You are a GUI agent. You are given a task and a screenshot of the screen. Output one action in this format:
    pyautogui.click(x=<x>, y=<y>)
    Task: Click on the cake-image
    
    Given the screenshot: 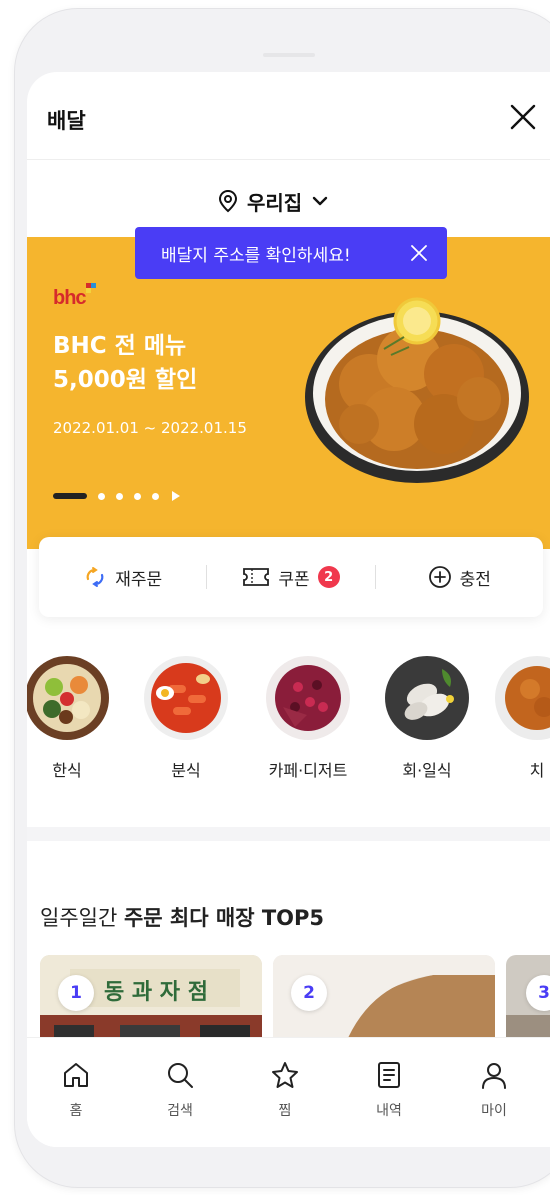 What is the action you would take?
    pyautogui.click(x=308, y=698)
    